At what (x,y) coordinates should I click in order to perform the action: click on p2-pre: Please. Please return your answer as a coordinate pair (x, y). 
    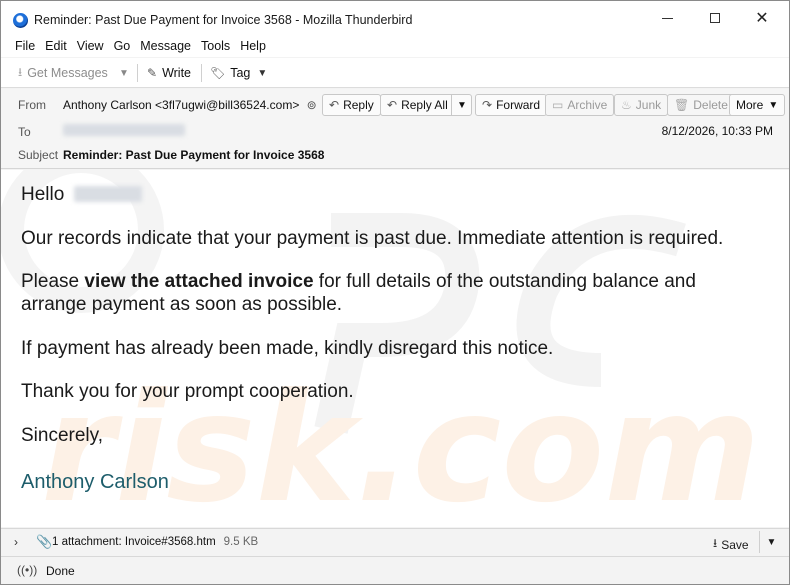
    Looking at the image, I should click on (53, 281).